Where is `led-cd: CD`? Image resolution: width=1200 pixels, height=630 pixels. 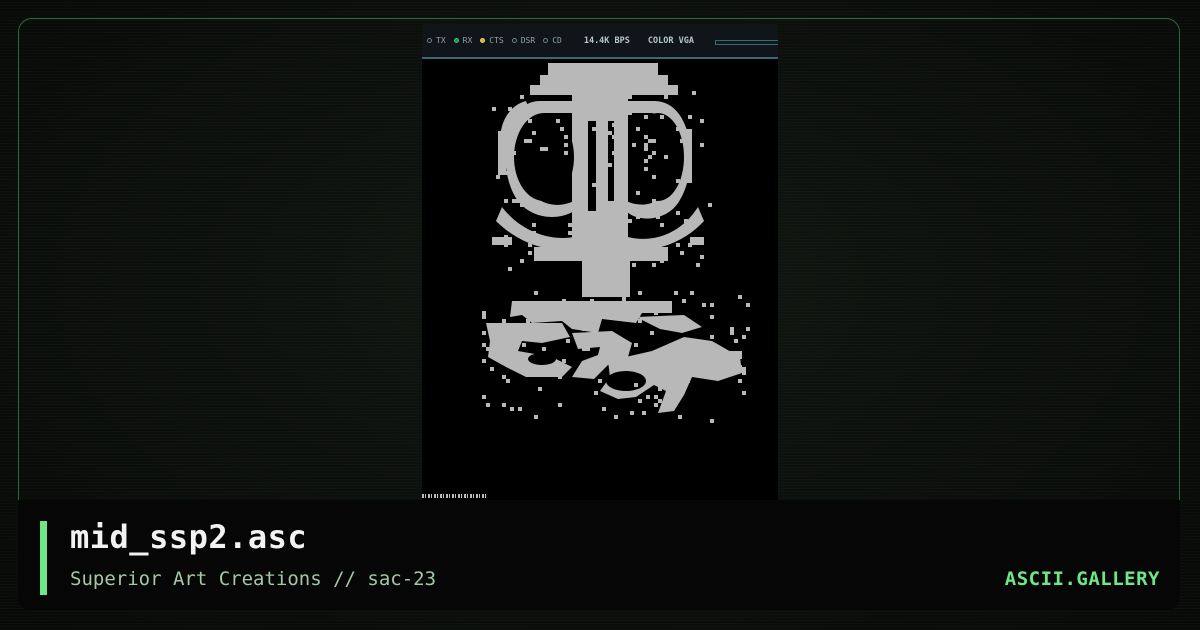 led-cd: CD is located at coordinates (552, 40).